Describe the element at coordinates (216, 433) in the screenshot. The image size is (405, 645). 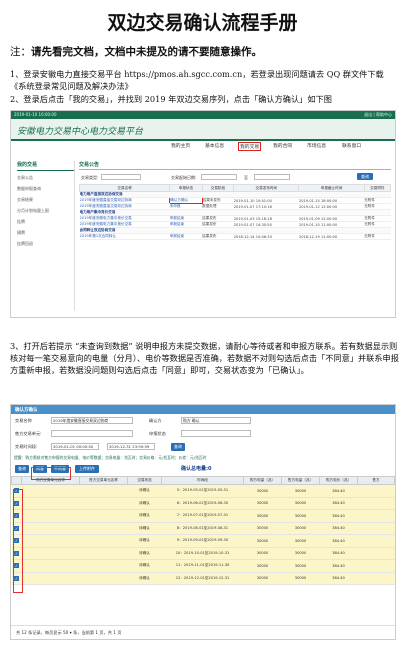
I see `status-select` at that location.